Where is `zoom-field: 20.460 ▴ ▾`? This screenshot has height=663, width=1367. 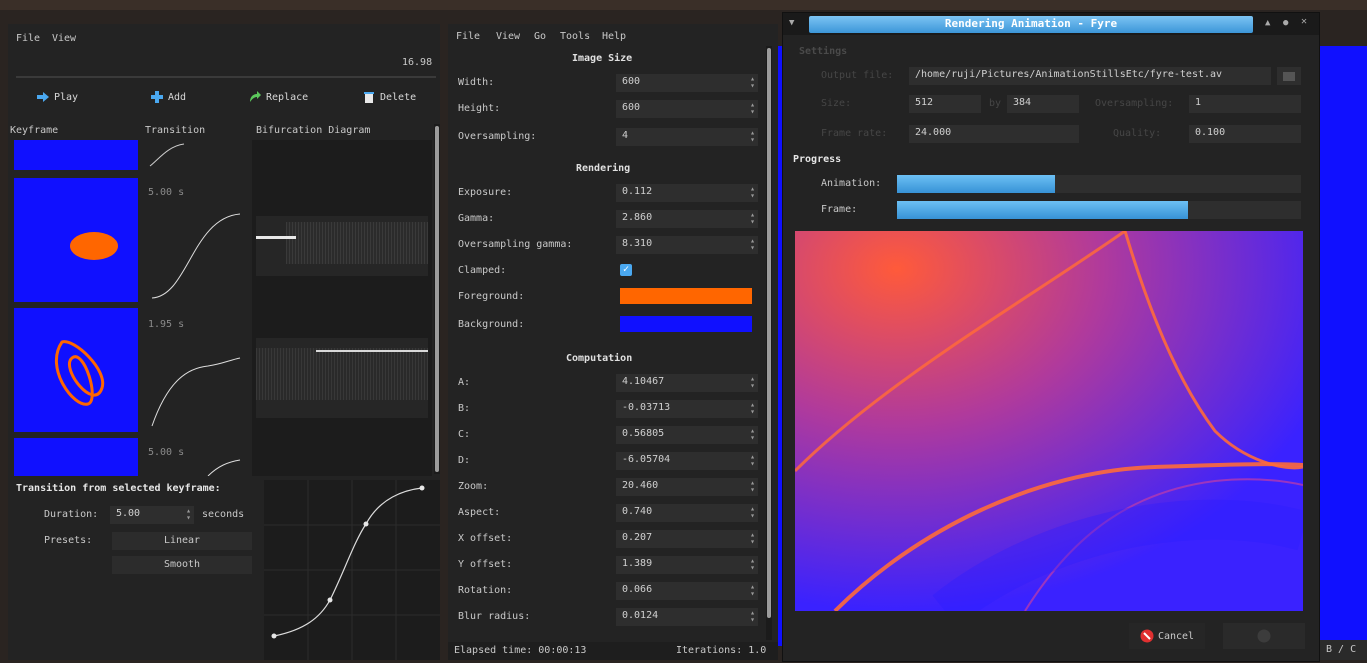 zoom-field: 20.460 ▴ ▾ is located at coordinates (687, 487).